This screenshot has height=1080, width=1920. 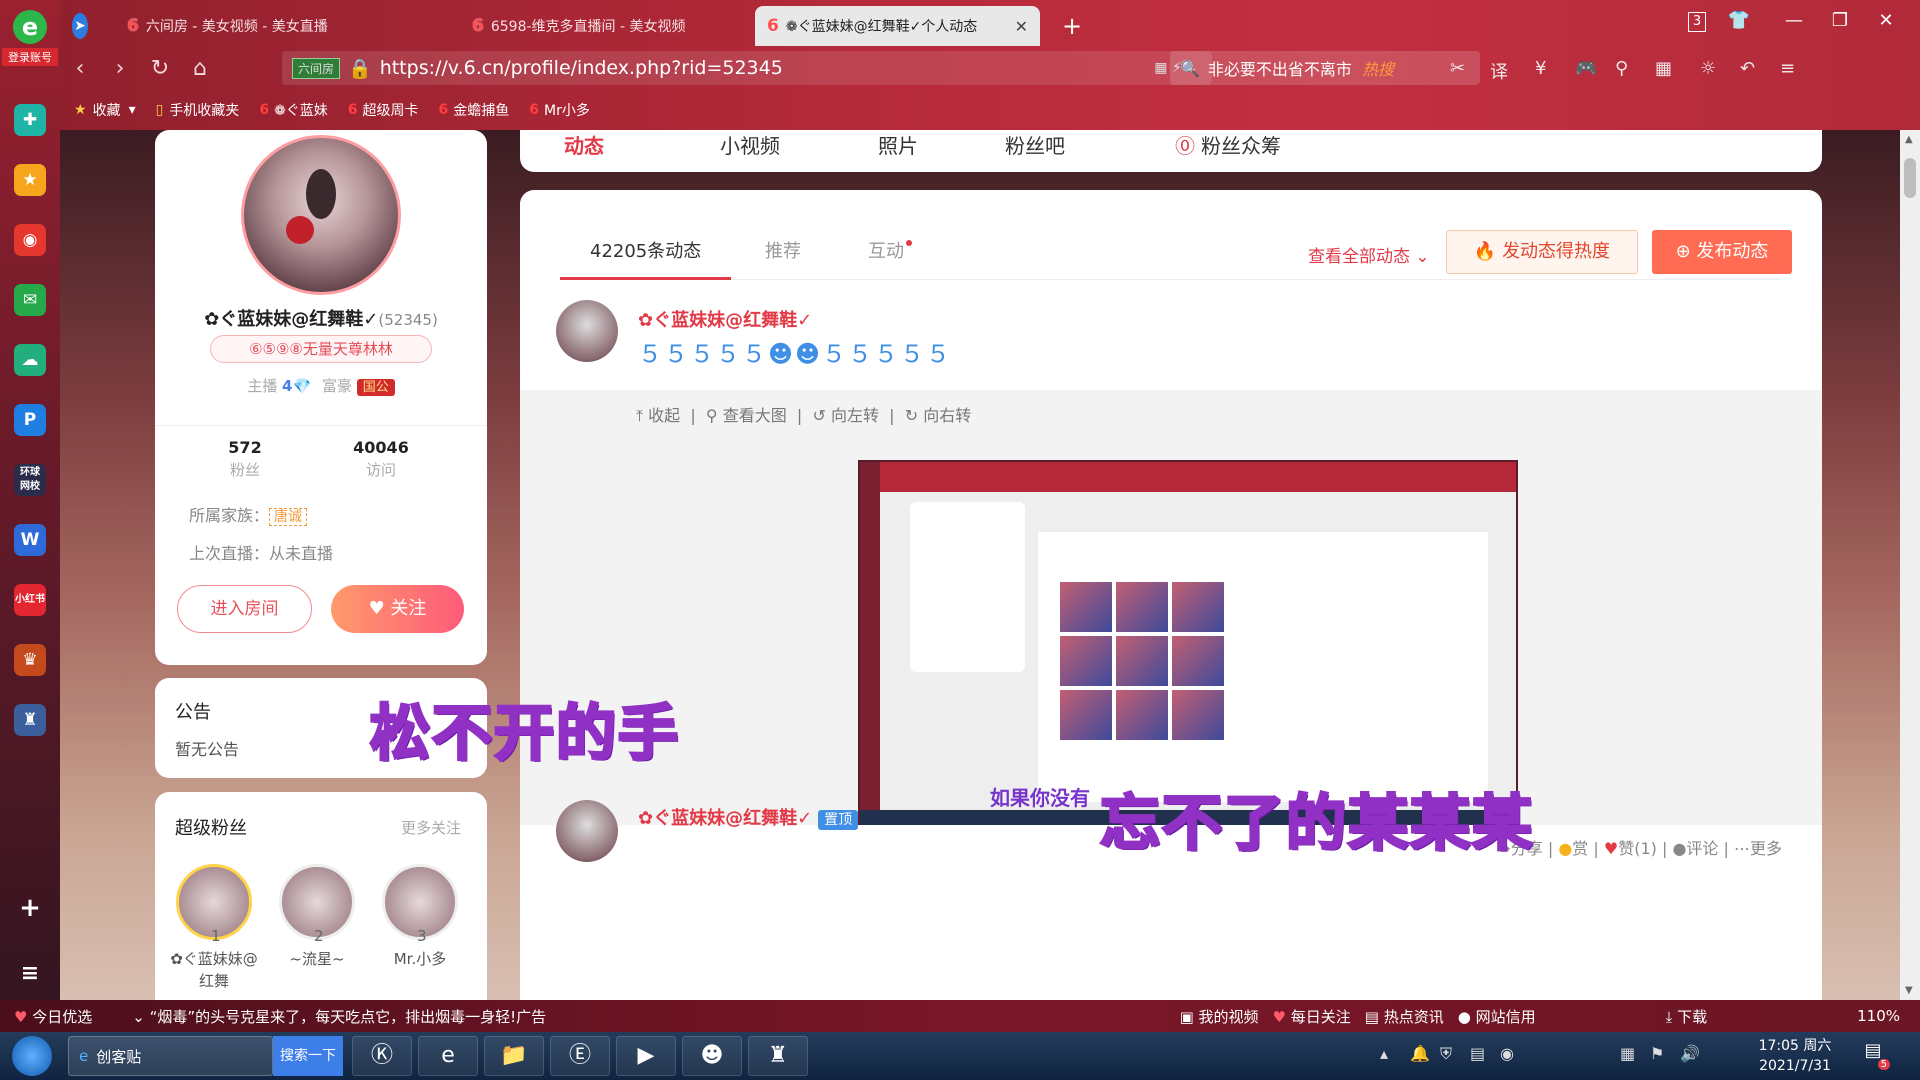 I want to click on grid-icon: ▦, so click(x=1663, y=68).